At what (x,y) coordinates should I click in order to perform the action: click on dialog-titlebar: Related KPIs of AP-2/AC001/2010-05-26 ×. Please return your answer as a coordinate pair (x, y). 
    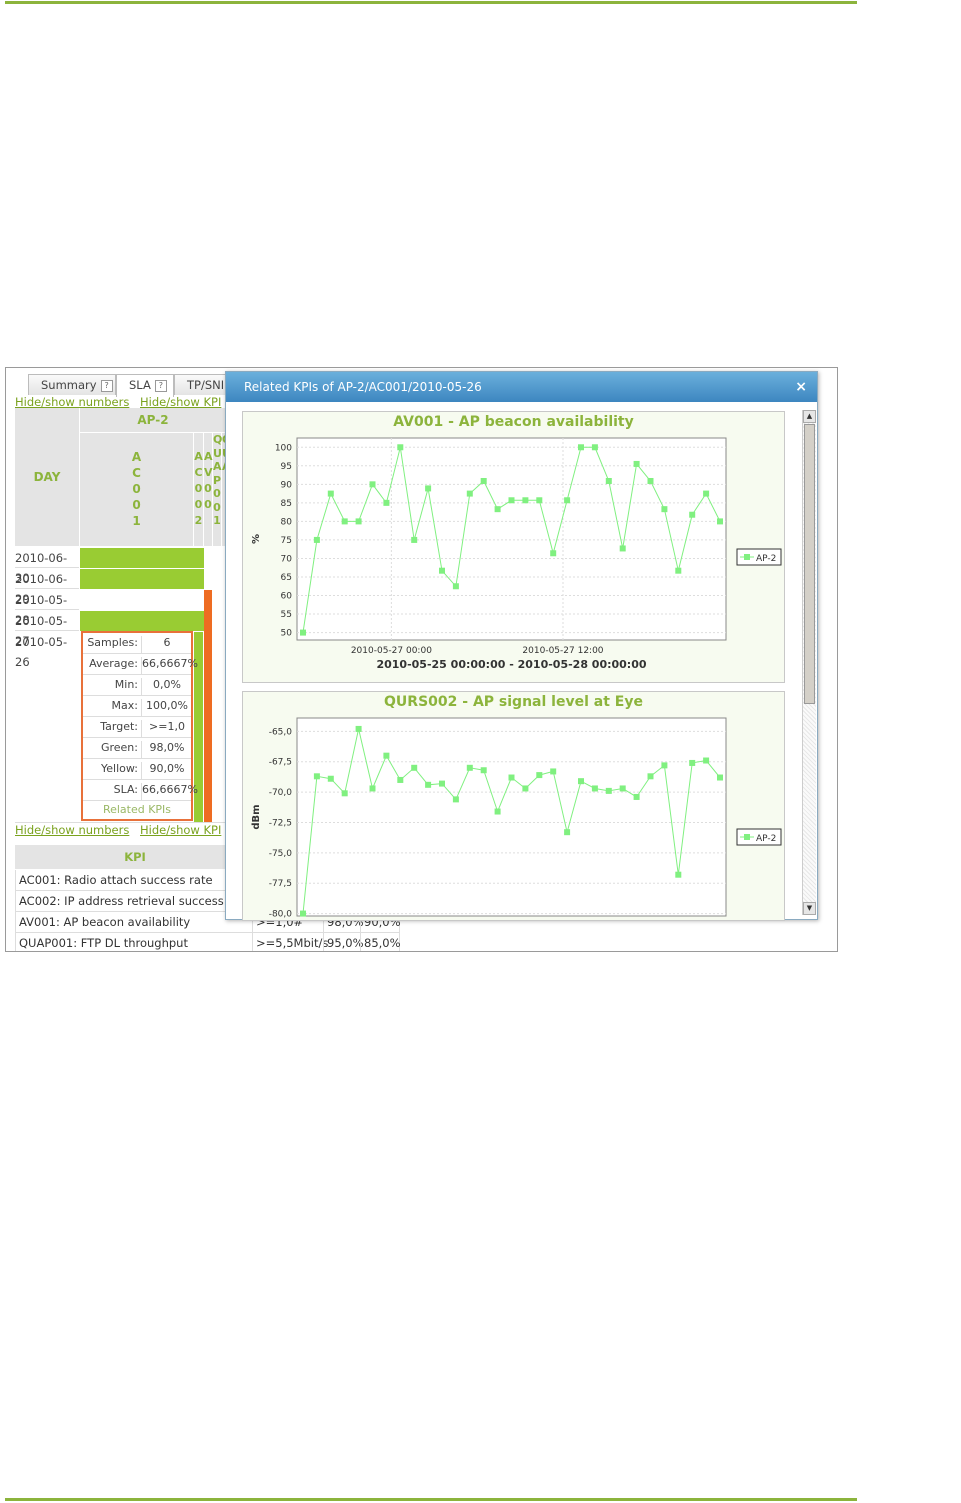
    Looking at the image, I should click on (521, 387).